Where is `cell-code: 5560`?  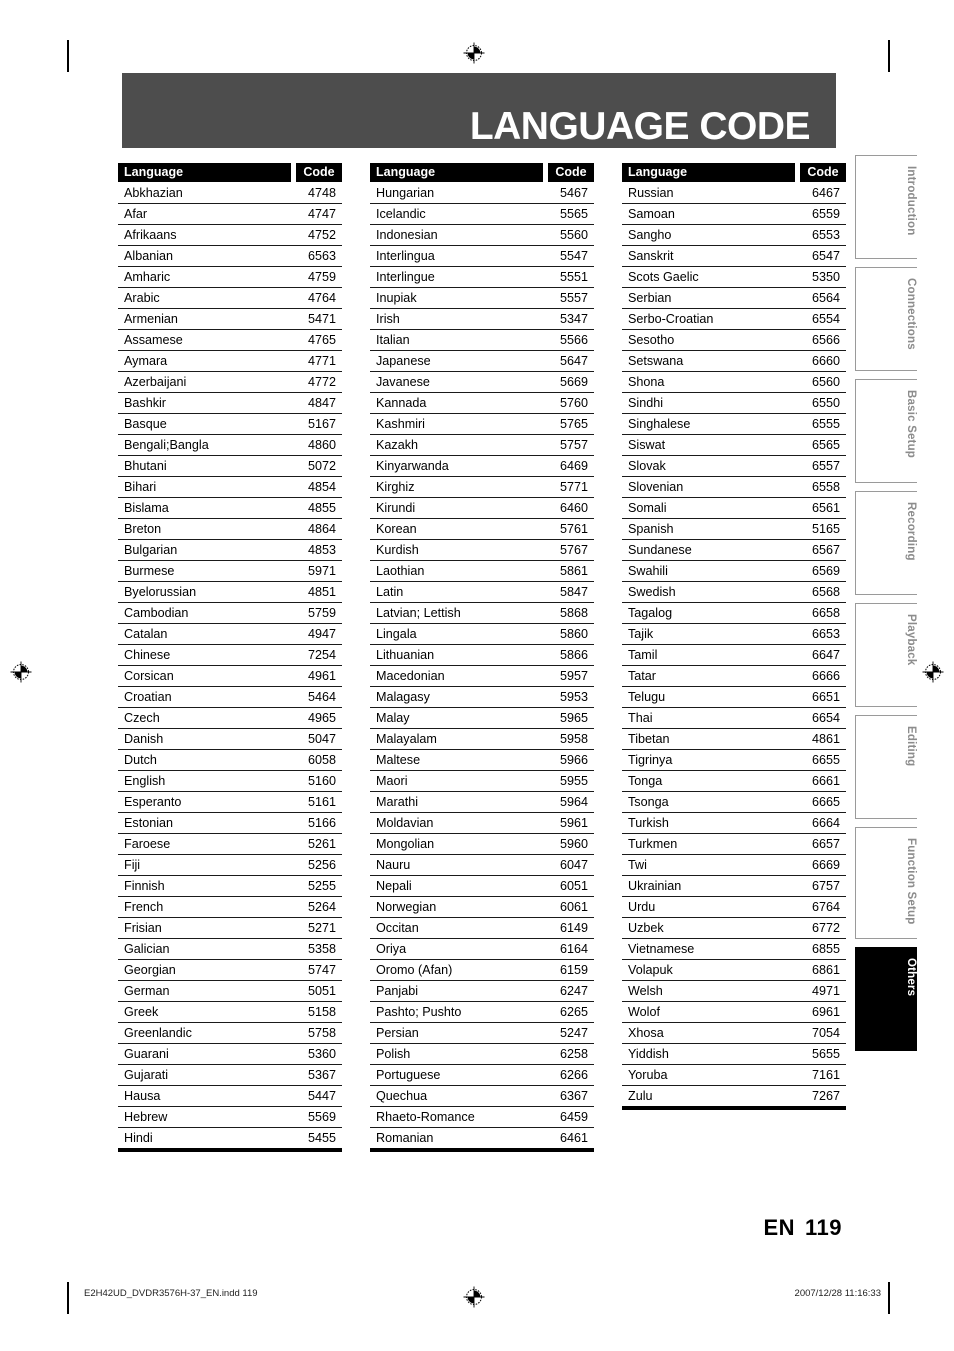
cell-code: 5560 is located at coordinates (573, 235).